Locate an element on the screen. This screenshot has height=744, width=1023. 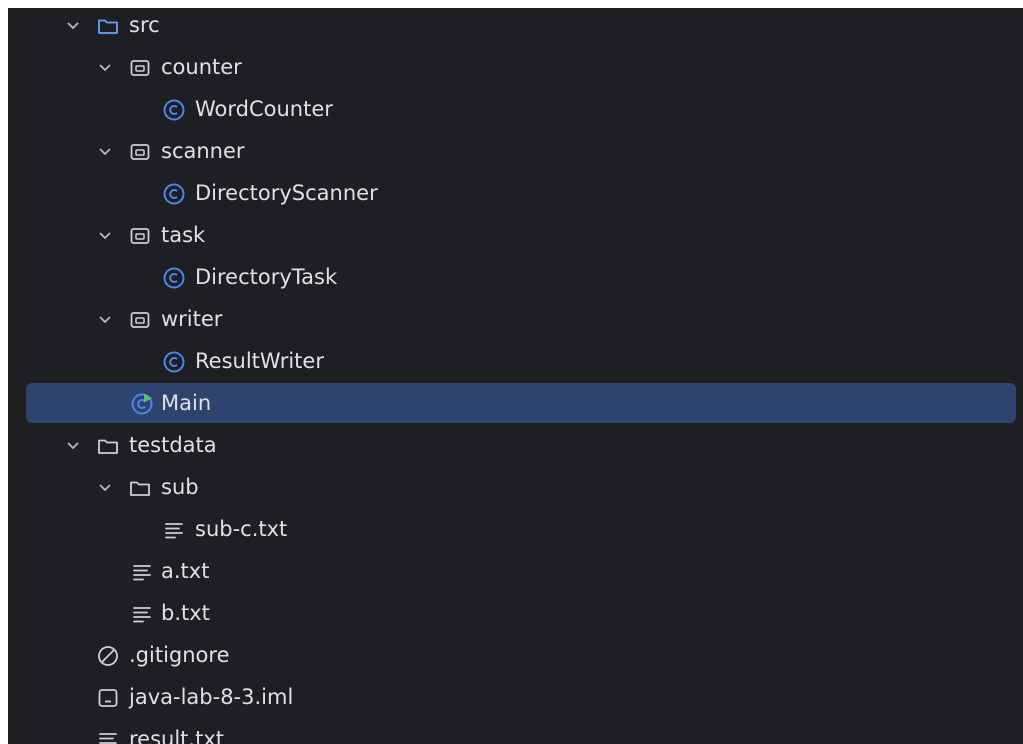
tree-node-writer: writer is located at coordinates (515, 319).